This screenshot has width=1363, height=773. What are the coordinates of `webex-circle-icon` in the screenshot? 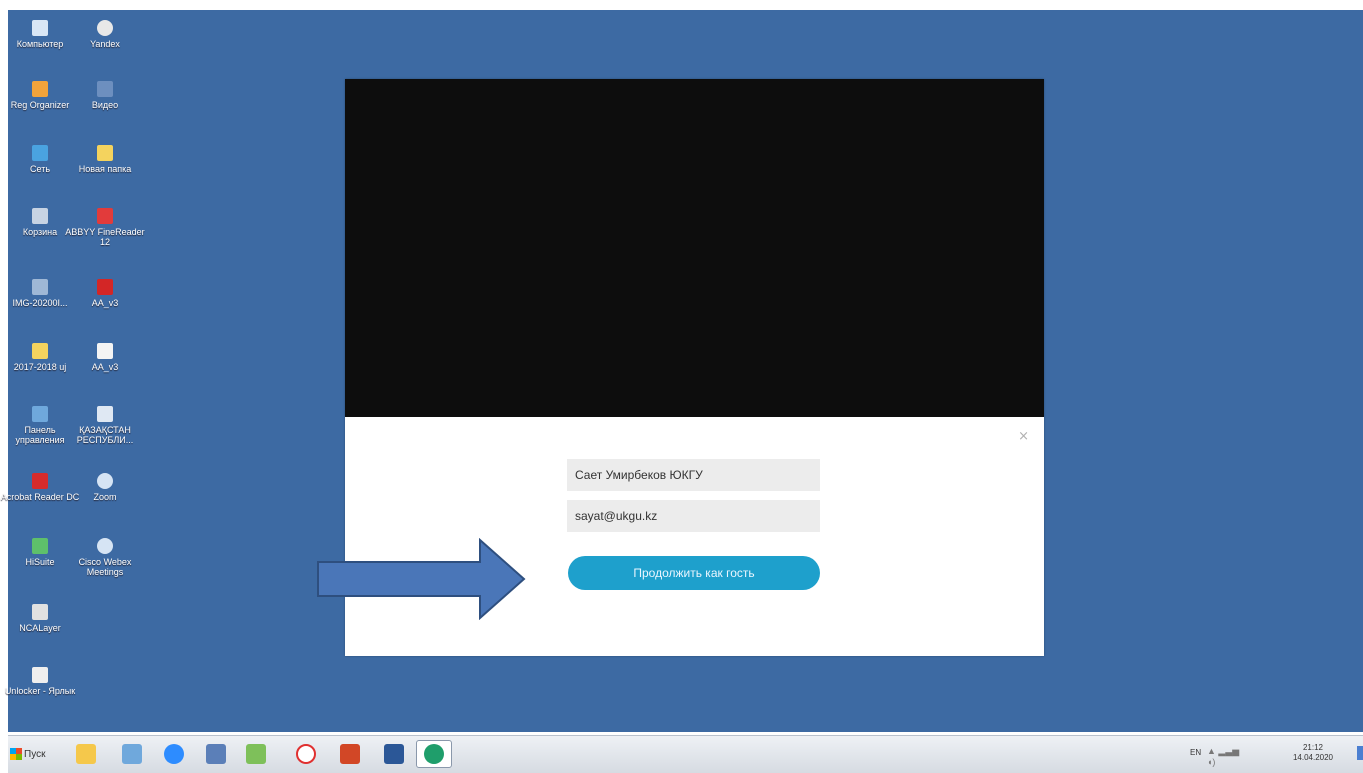 It's located at (434, 754).